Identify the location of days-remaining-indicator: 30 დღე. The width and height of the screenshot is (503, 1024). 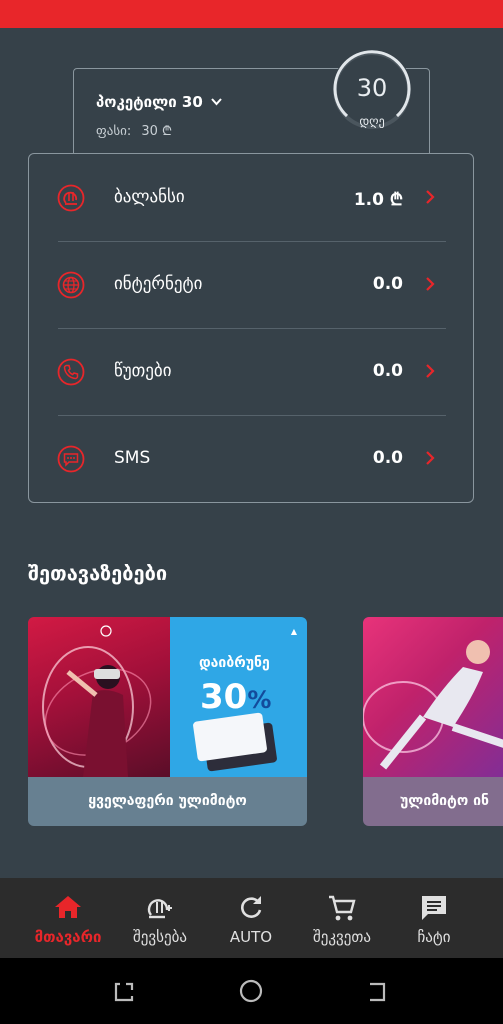
(372, 90).